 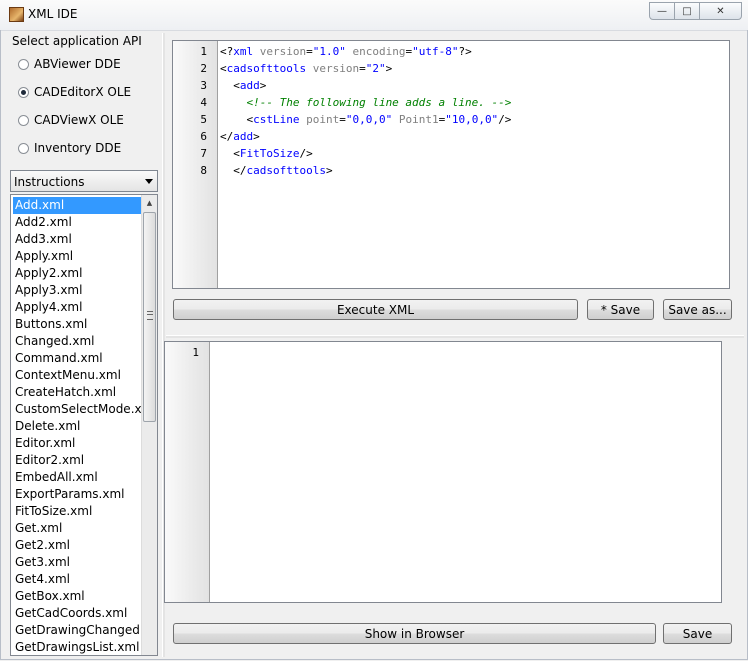 What do you see at coordinates (79, 120) in the screenshot?
I see `radio-label: CADViewX OLE` at bounding box center [79, 120].